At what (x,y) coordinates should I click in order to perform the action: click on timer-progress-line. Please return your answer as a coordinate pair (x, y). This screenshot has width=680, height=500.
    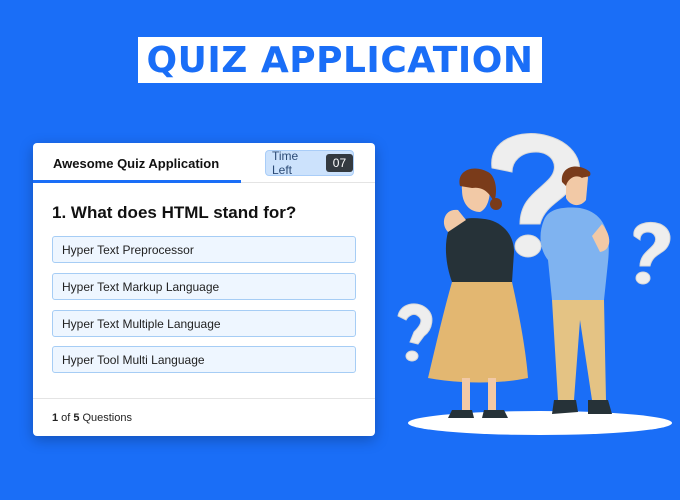
    Looking at the image, I should click on (137, 181).